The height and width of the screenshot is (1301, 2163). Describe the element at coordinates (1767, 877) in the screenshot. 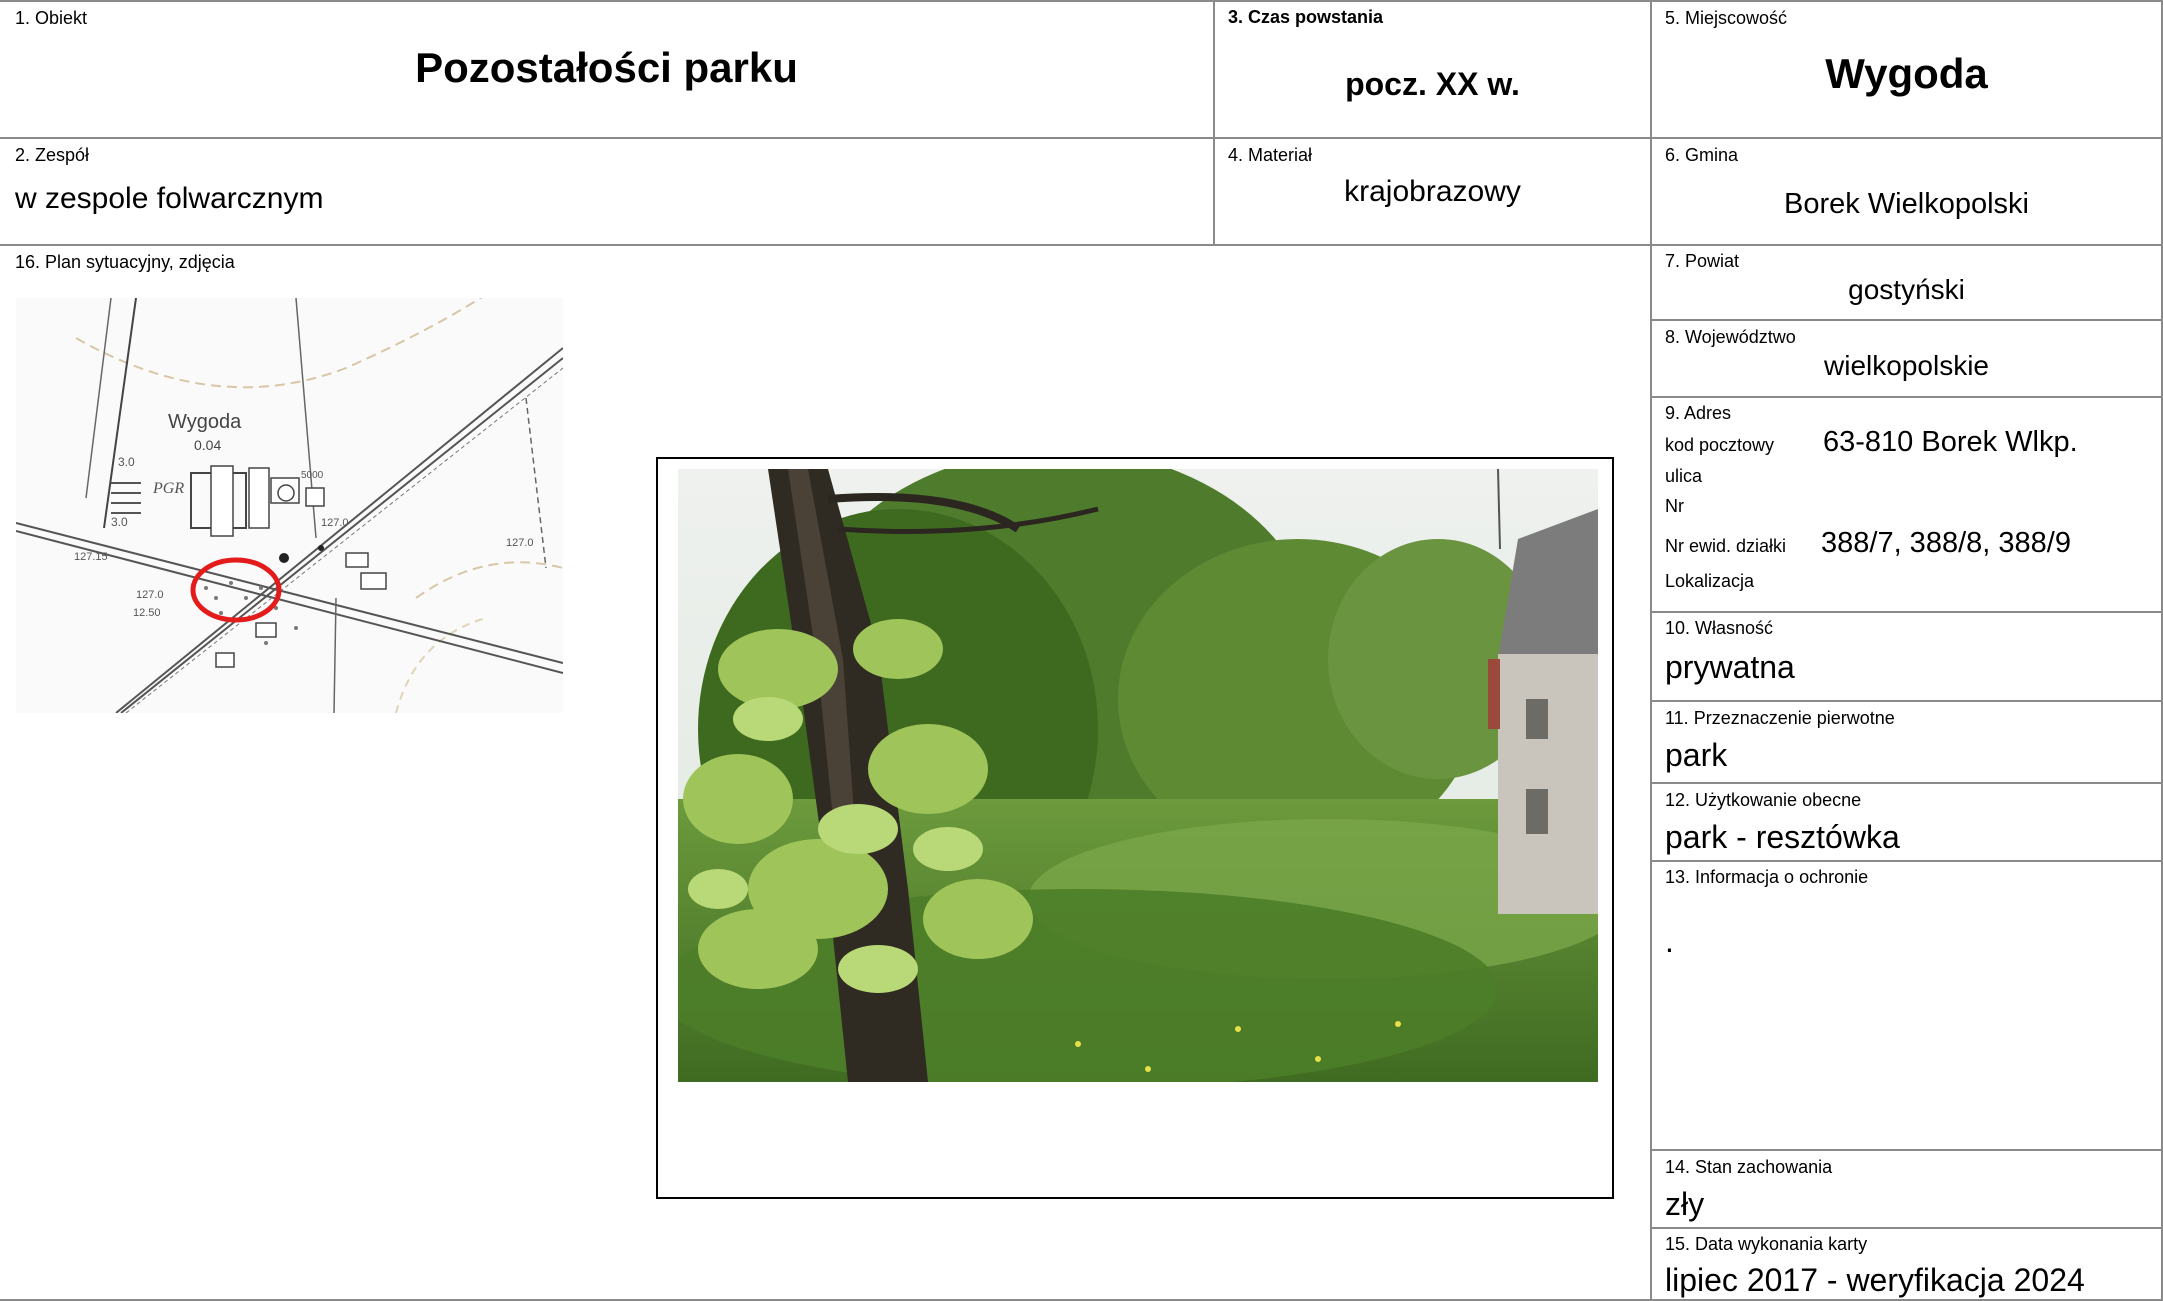

I see `ochrona-label: 13. Informacja o ochronie` at that location.